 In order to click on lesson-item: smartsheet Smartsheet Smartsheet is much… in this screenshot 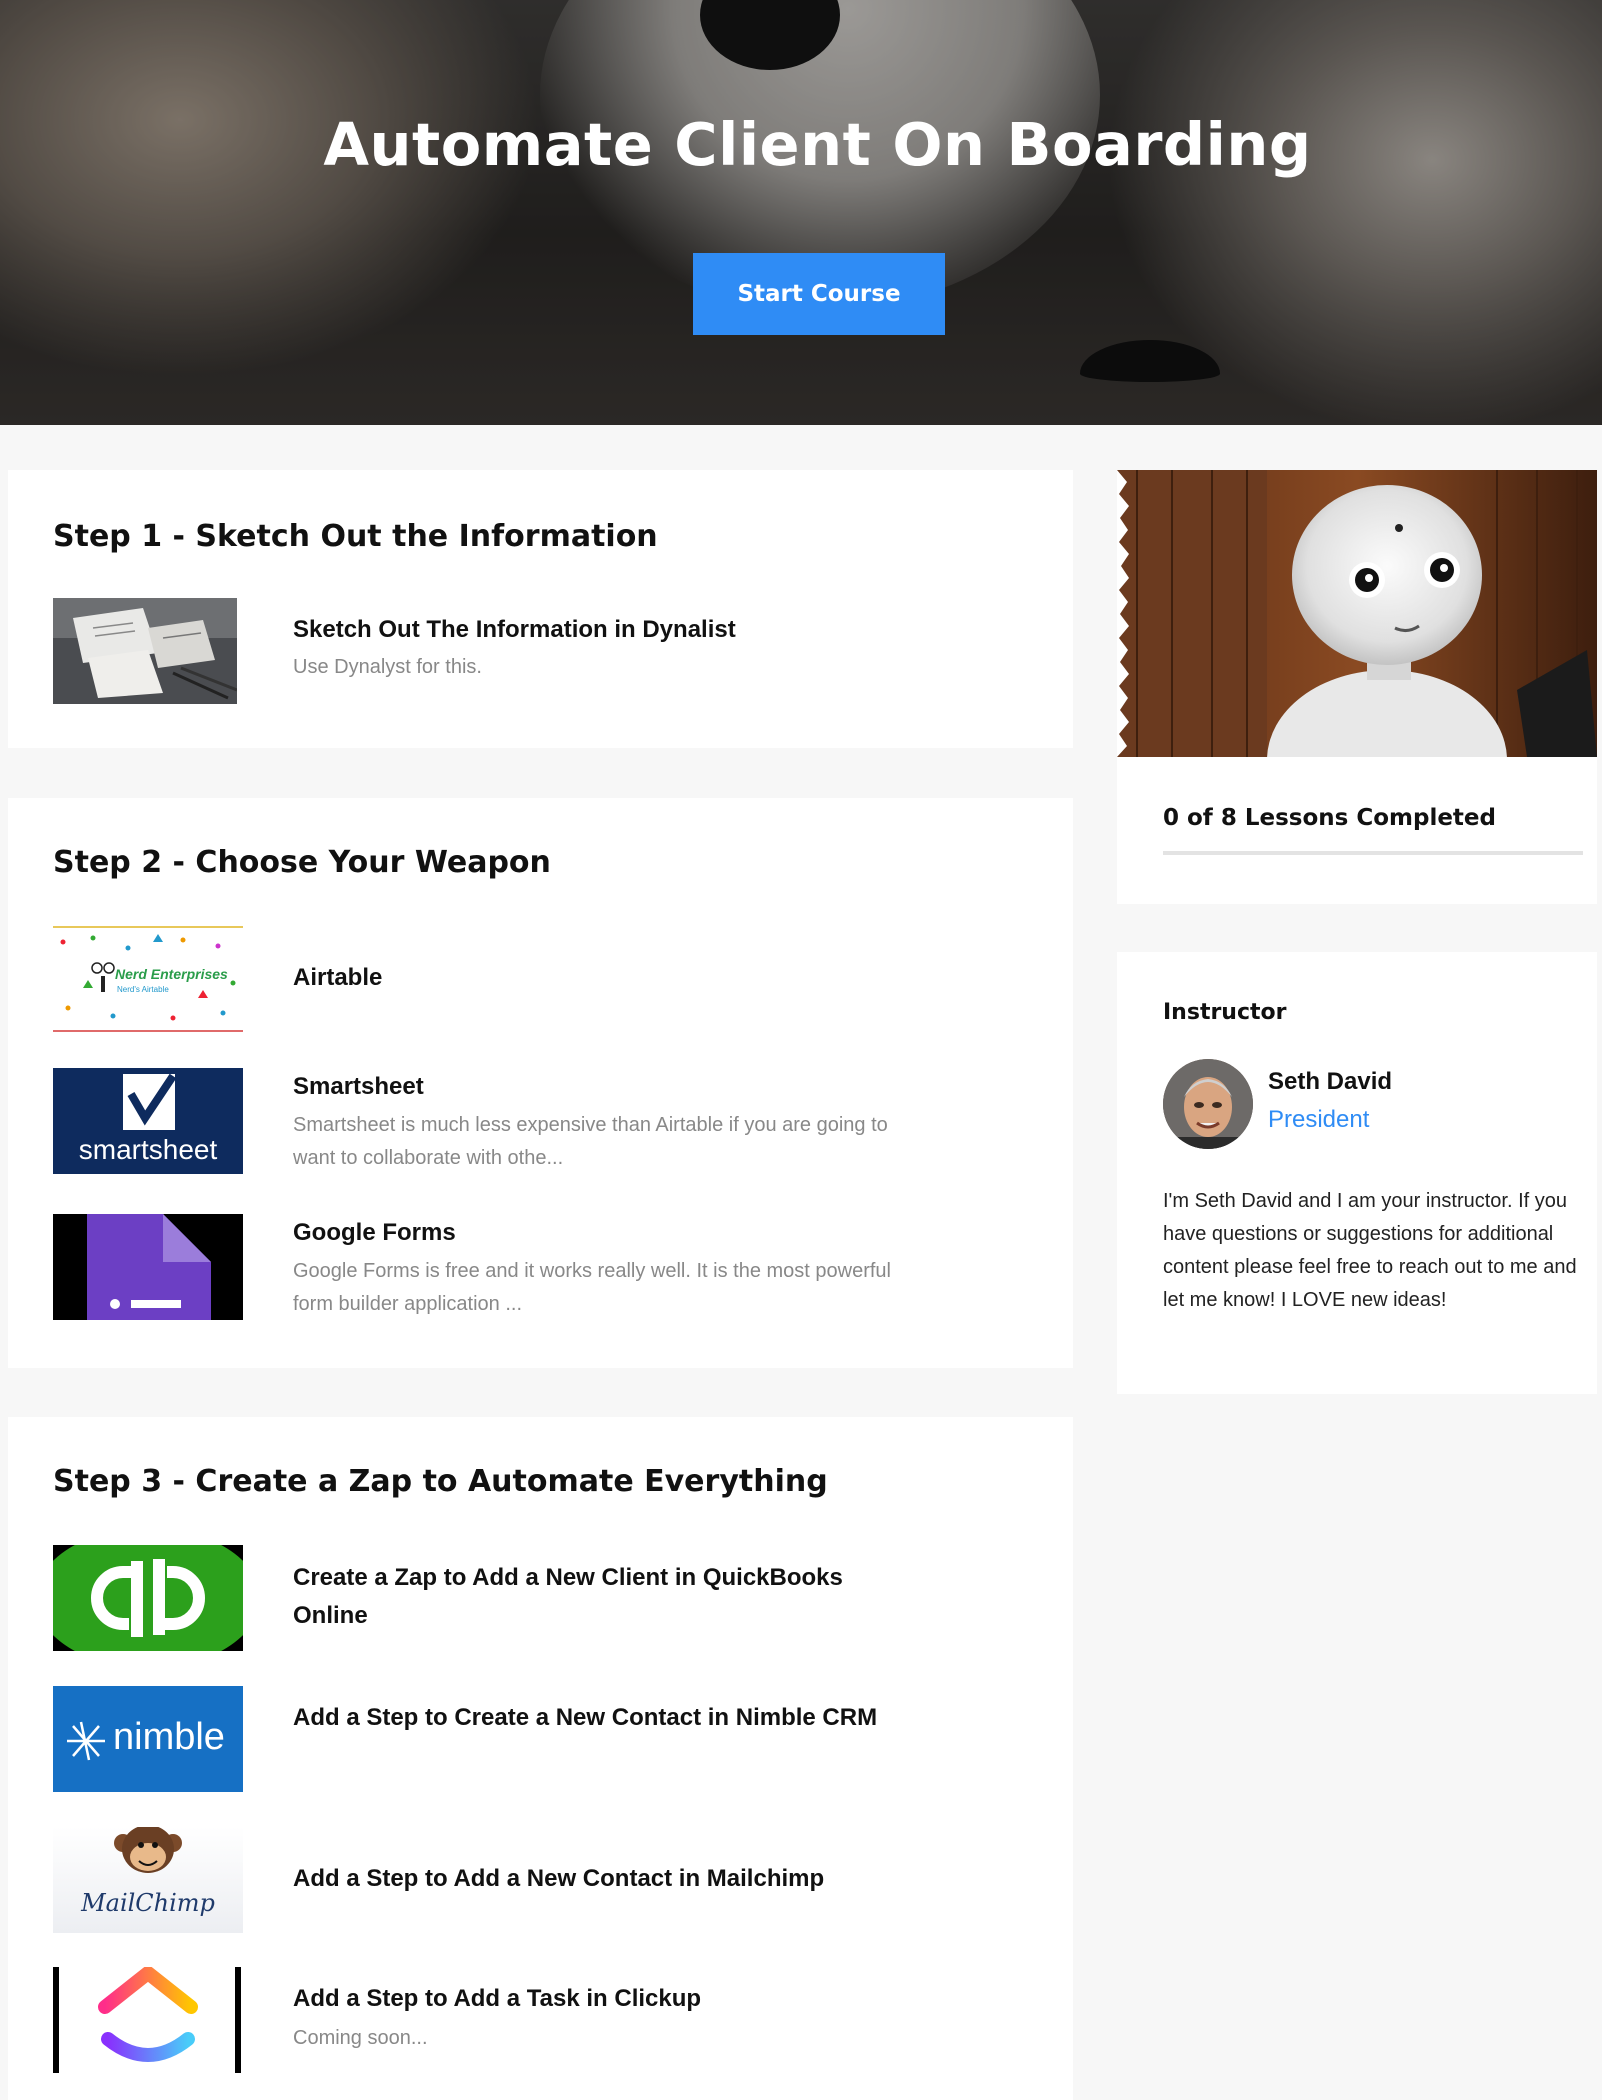, I will do `click(543, 1121)`.